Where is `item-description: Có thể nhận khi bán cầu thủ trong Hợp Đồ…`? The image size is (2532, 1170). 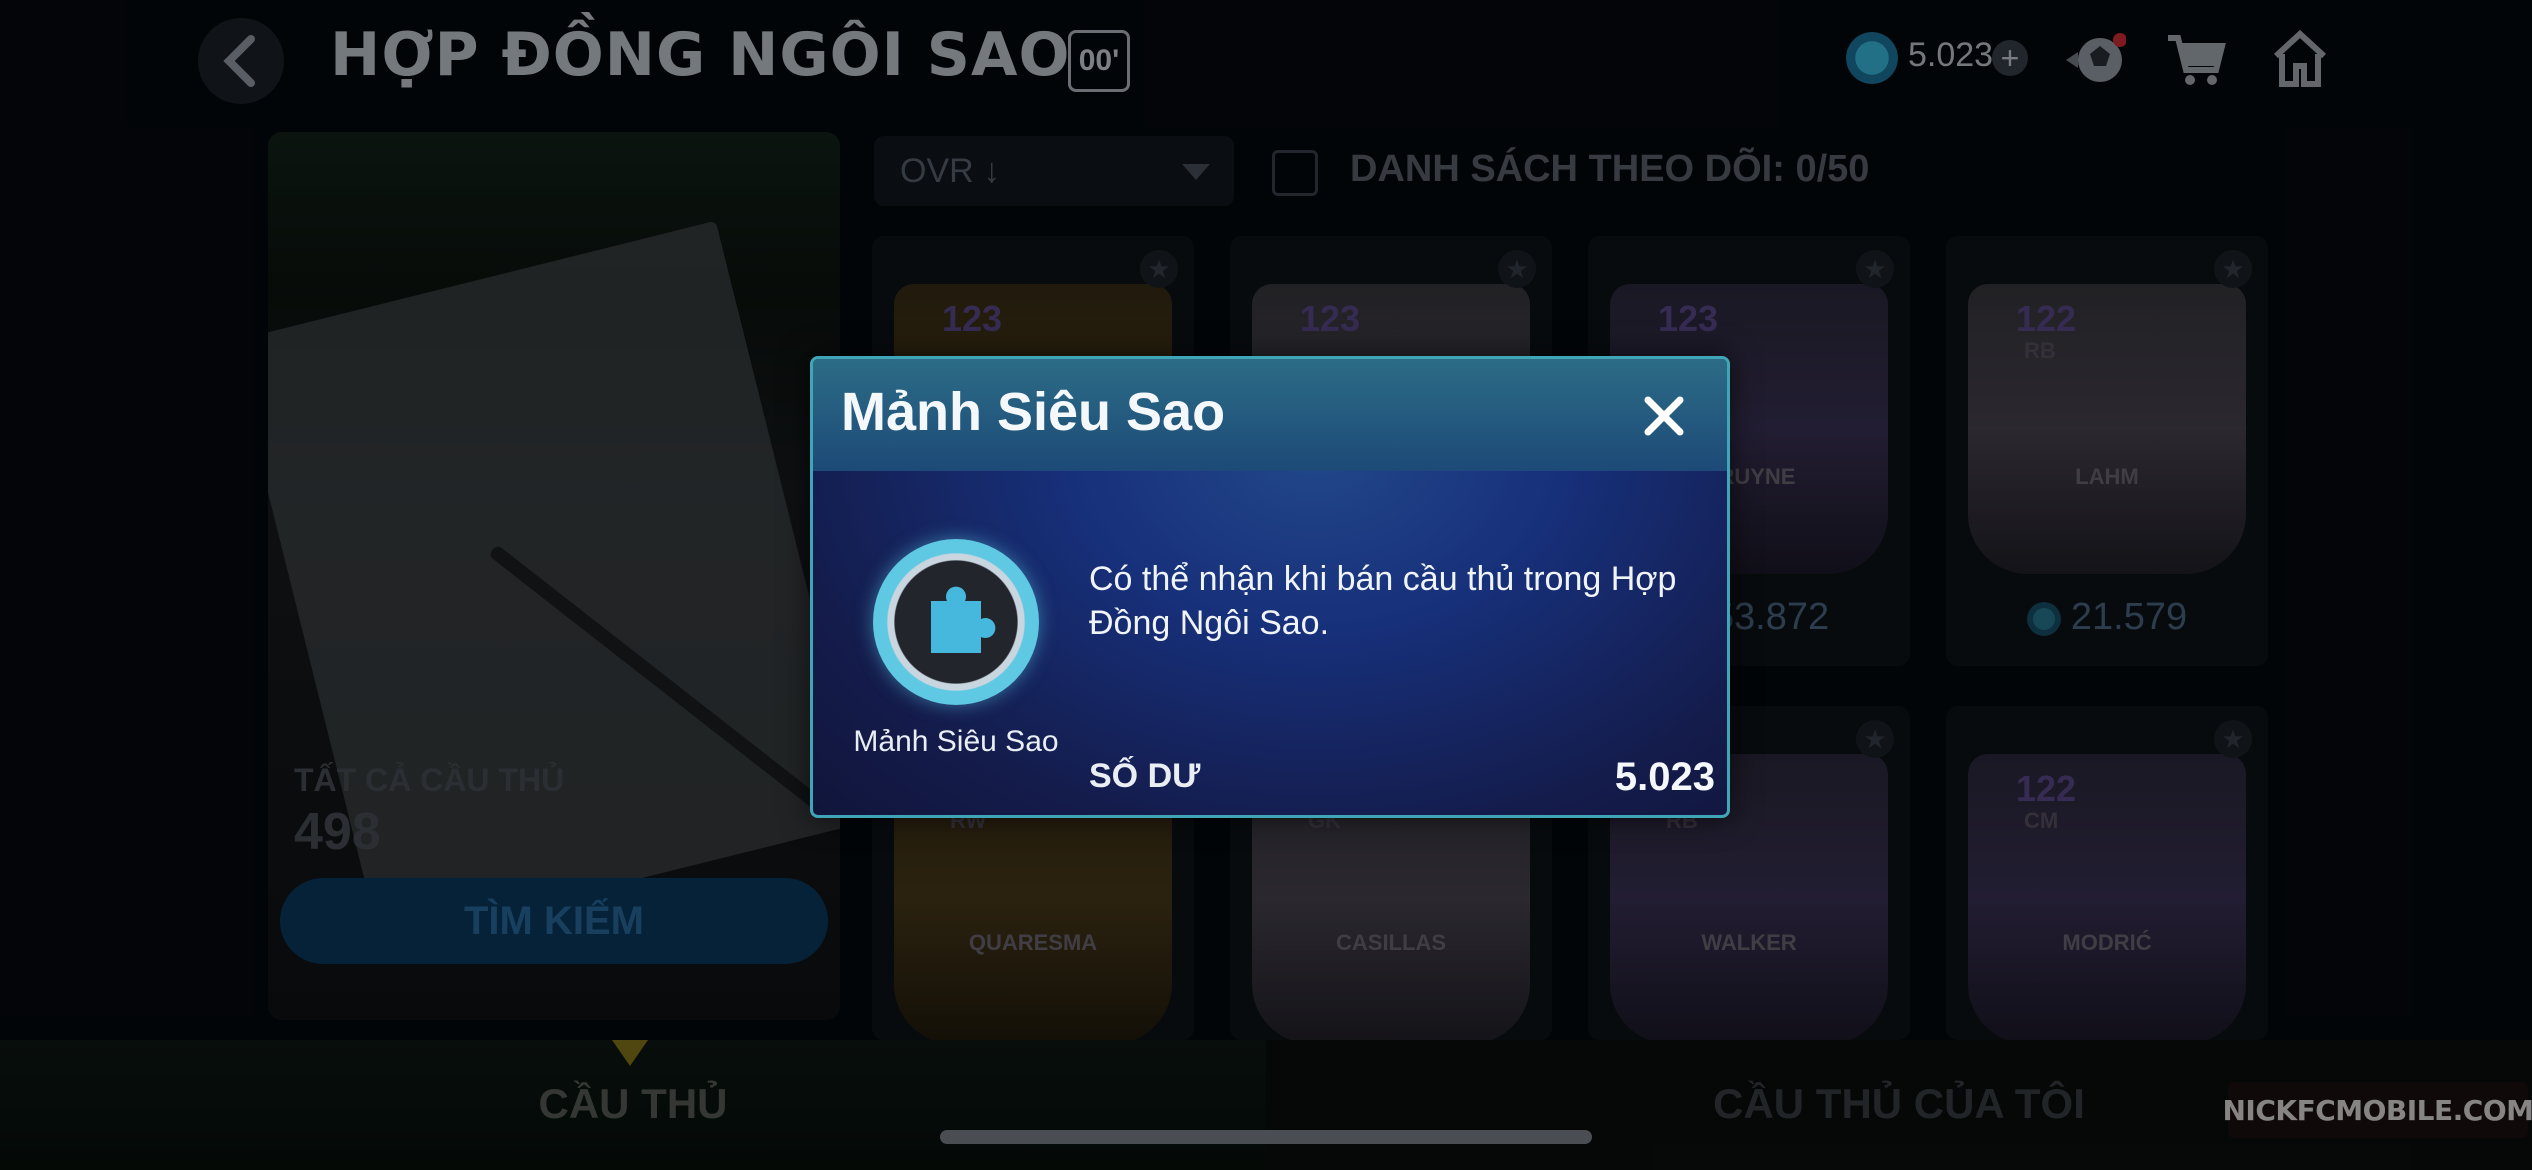 item-description: Có thể nhận khi bán cầu thủ trong Hợp Đồ… is located at coordinates (1383, 601).